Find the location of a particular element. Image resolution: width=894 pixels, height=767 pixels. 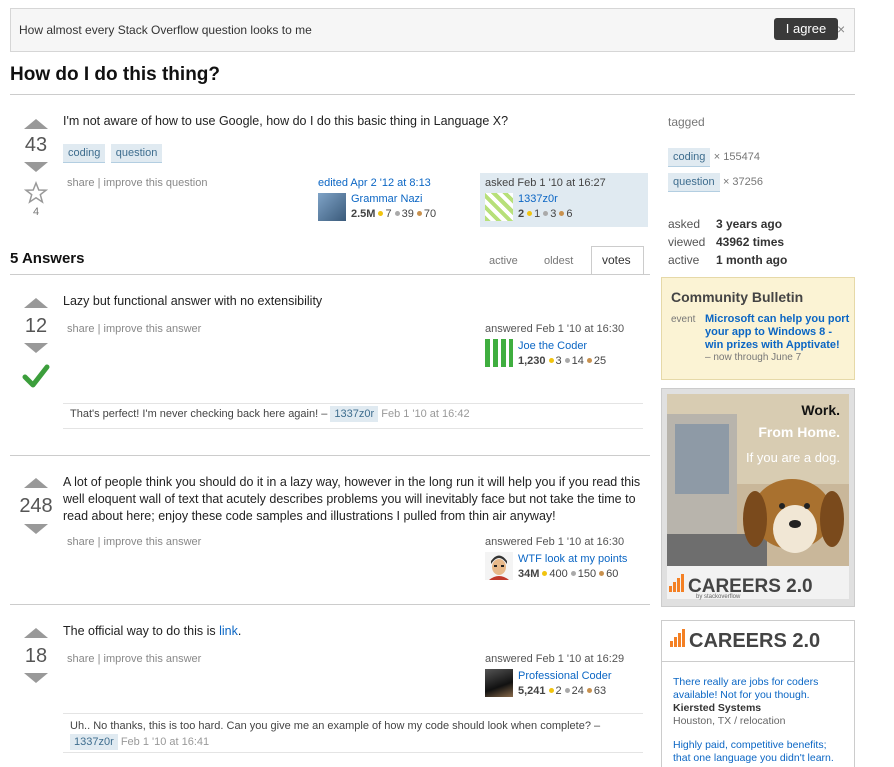

bronze-count: 6 is located at coordinates (569, 214).